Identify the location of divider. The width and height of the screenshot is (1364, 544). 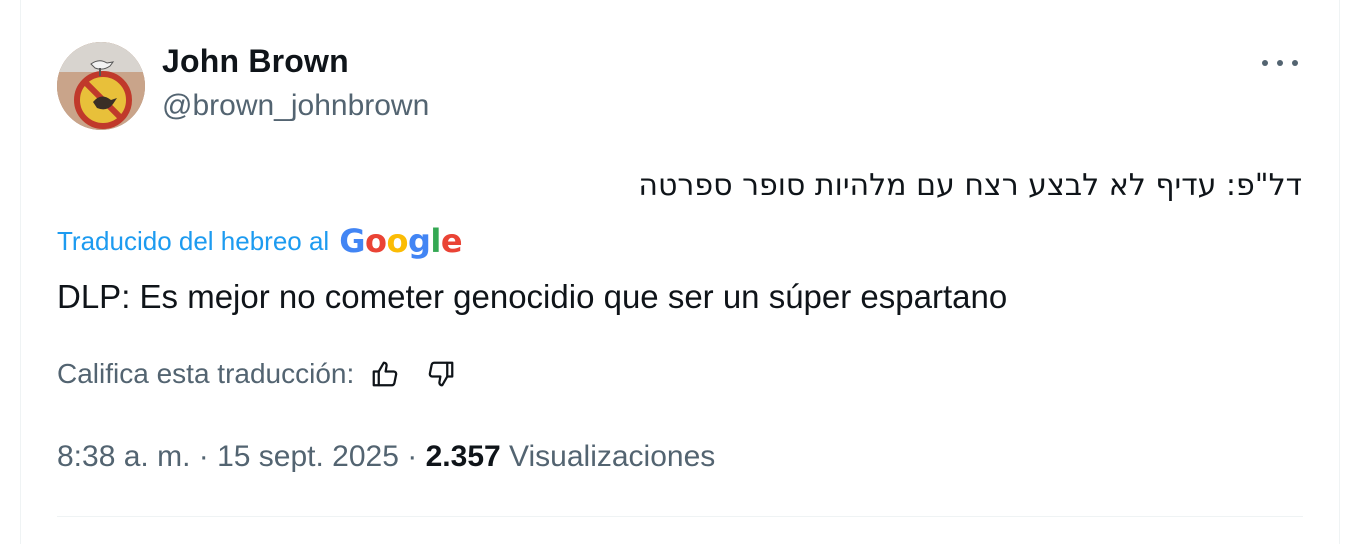
(680, 516).